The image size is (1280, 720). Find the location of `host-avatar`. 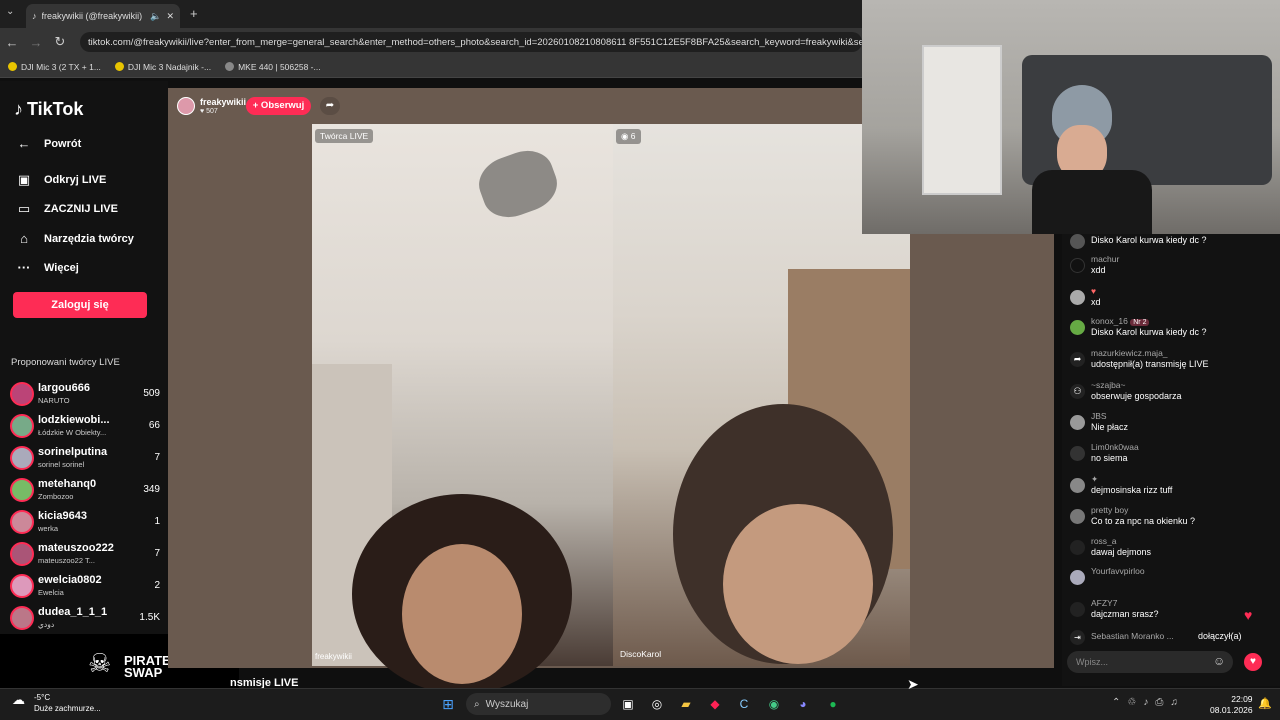

host-avatar is located at coordinates (186, 106).